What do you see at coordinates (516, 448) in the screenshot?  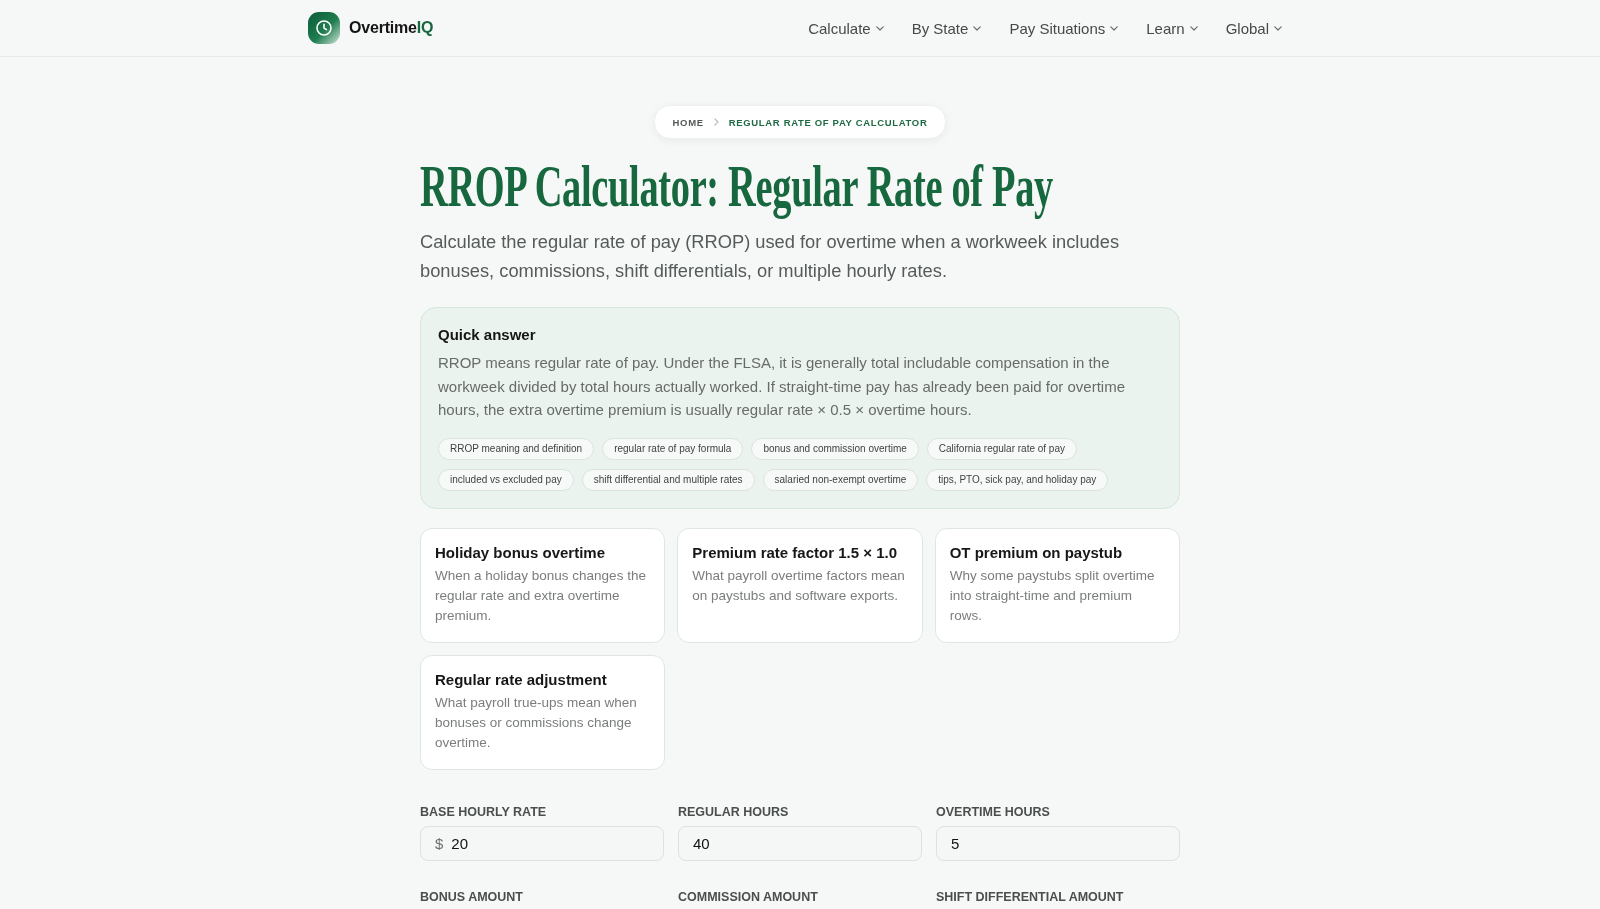 I see `topic-chip: RROP meaning and definition` at bounding box center [516, 448].